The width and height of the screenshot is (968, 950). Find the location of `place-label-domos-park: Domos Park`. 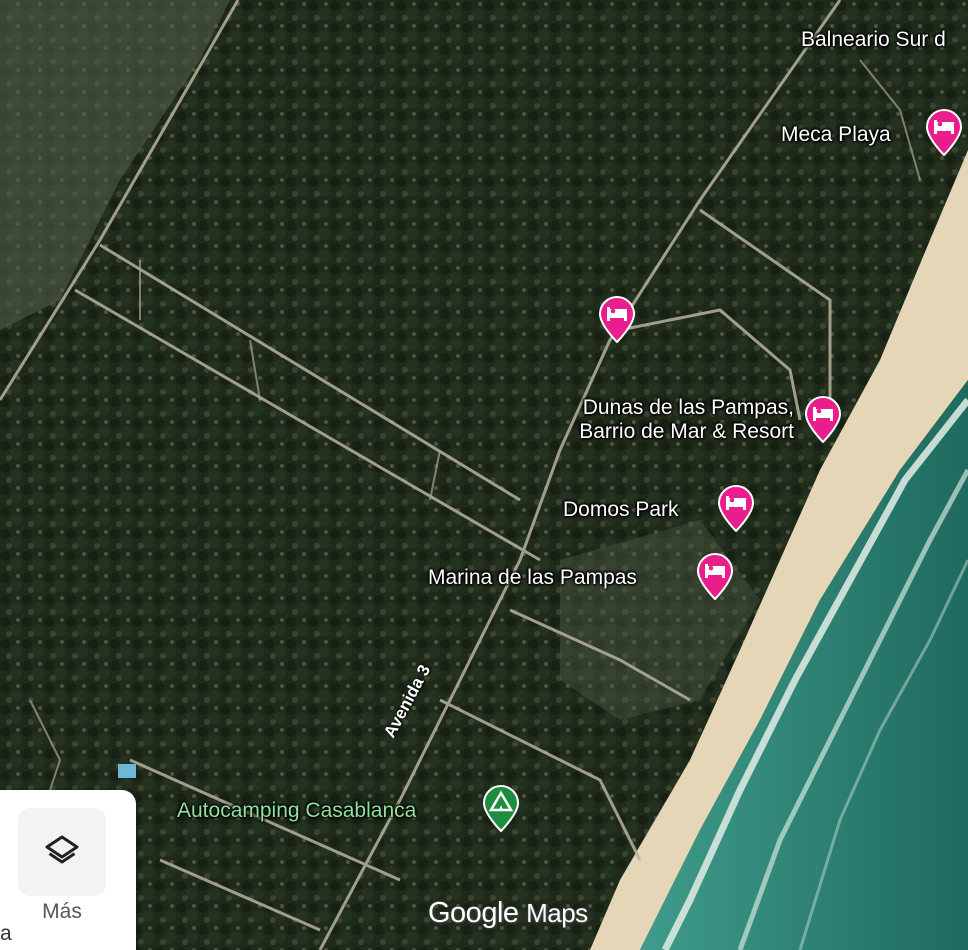

place-label-domos-park: Domos Park is located at coordinates (621, 510).